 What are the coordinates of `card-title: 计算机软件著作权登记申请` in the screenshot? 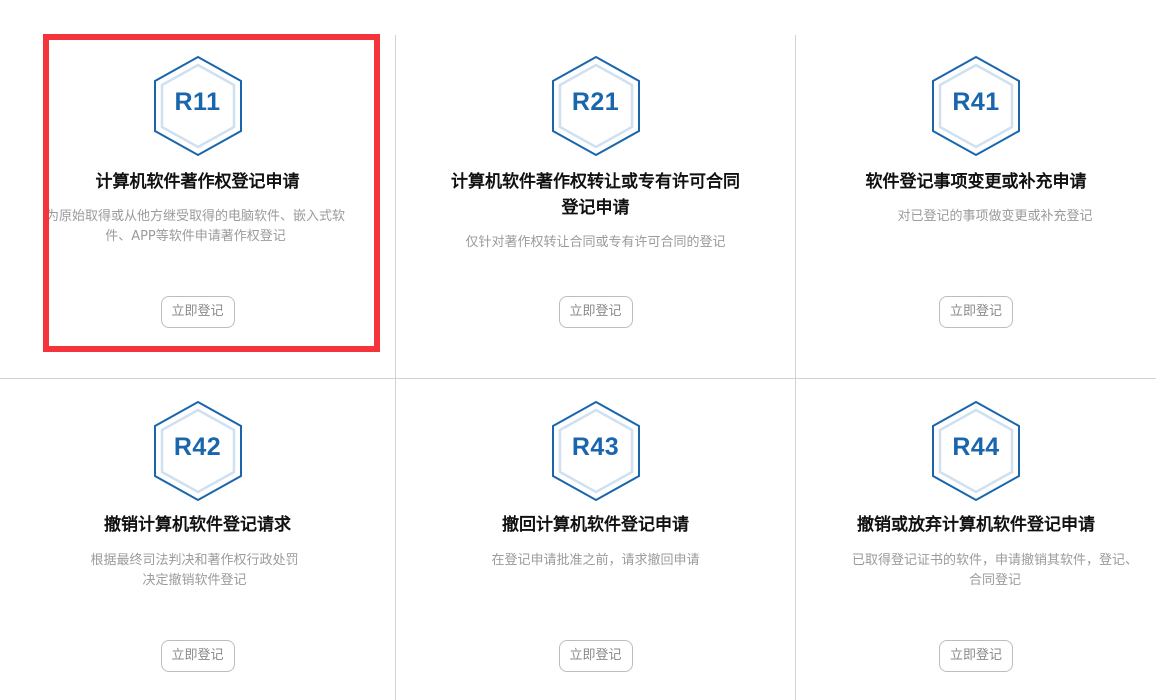 It's located at (197, 182).